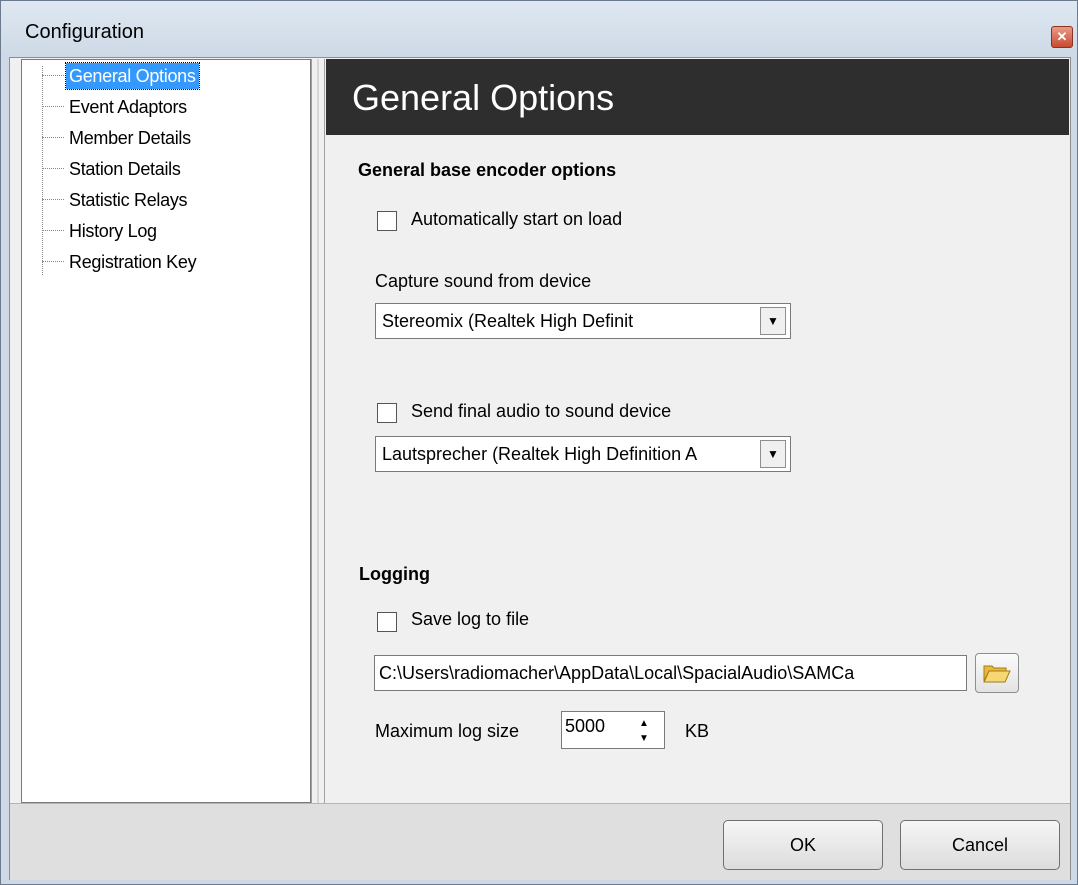 This screenshot has width=1078, height=885. What do you see at coordinates (128, 200) in the screenshot?
I see `tree-item-label: Statistic Relays` at bounding box center [128, 200].